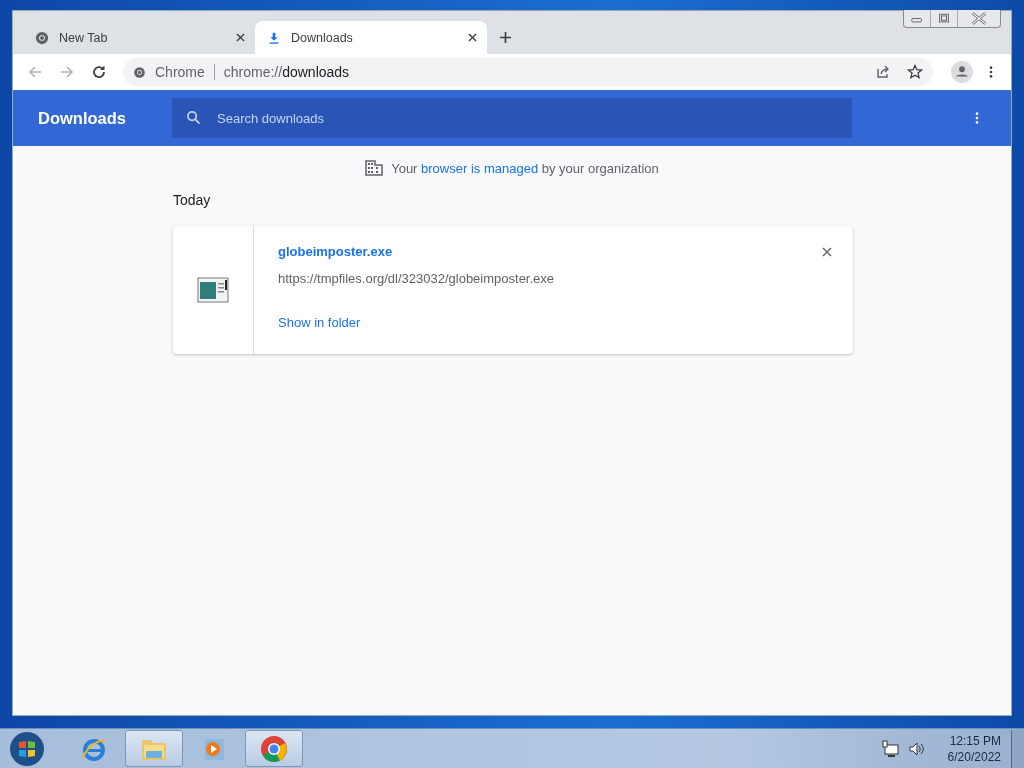 Image resolution: width=1024 pixels, height=768 pixels. What do you see at coordinates (890, 748) in the screenshot?
I see `network-icon` at bounding box center [890, 748].